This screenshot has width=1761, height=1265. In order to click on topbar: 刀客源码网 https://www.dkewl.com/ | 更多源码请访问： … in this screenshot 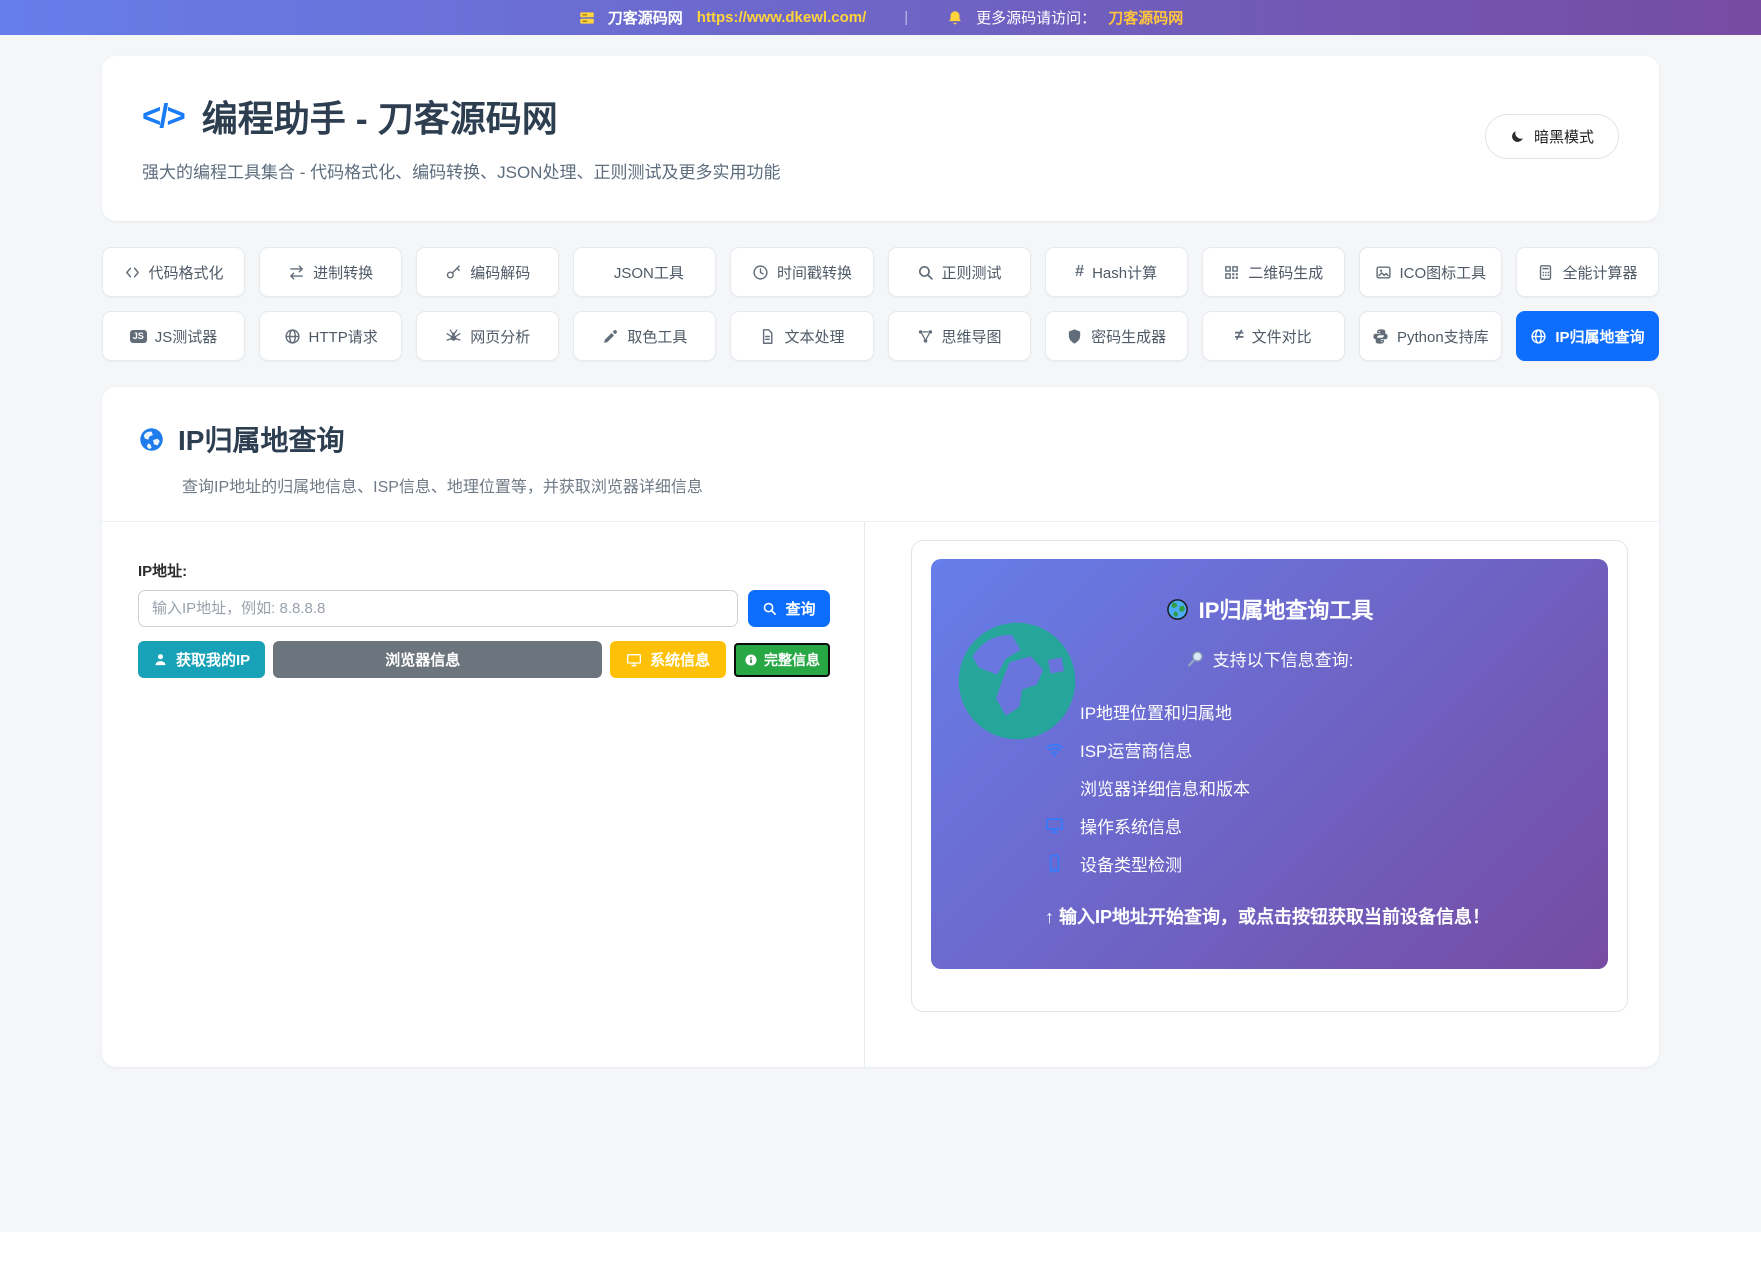, I will do `click(880, 17)`.